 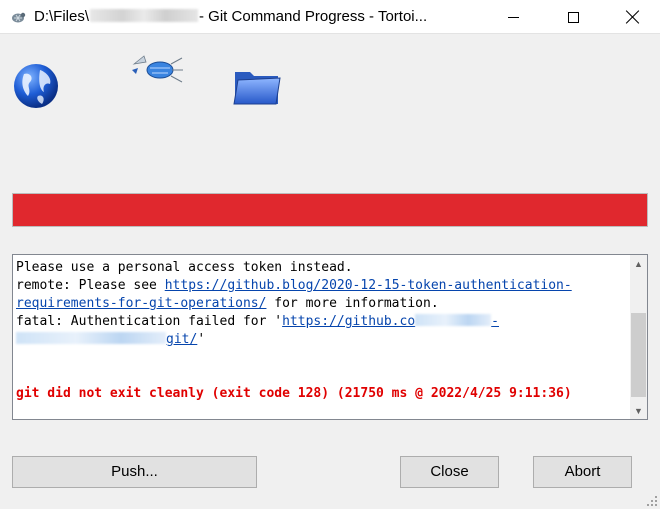 I want to click on minimize-icon, so click(x=513, y=17).